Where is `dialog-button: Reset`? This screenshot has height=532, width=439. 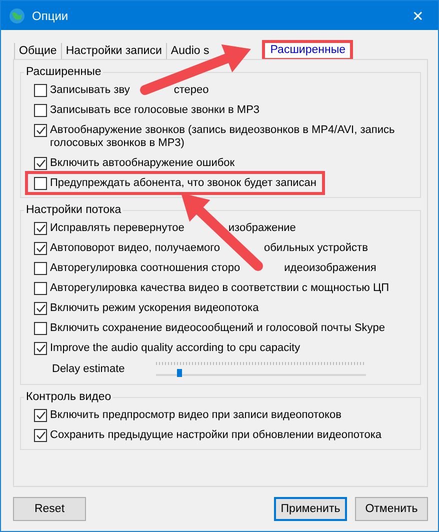 dialog-button: Reset is located at coordinates (49, 509).